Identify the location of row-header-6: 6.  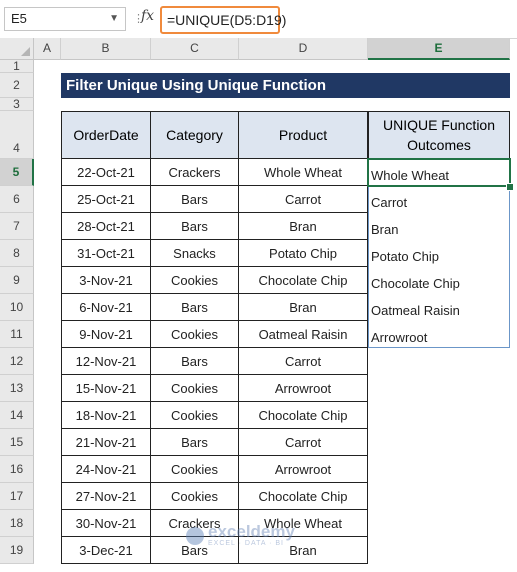
(17, 199).